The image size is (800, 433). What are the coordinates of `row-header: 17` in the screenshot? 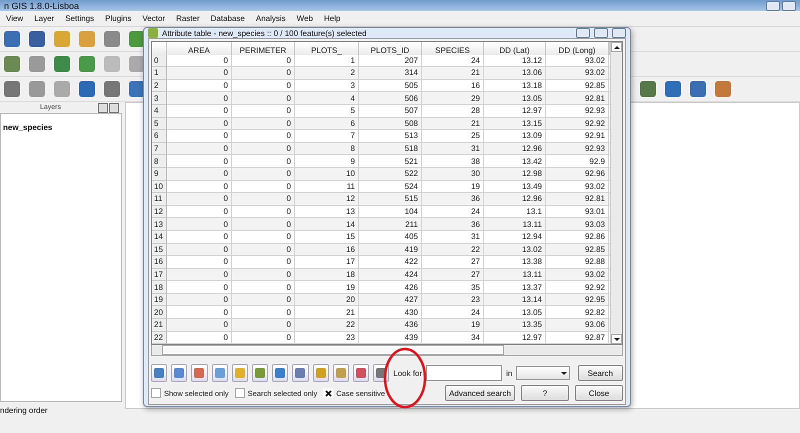 It's located at (159, 275).